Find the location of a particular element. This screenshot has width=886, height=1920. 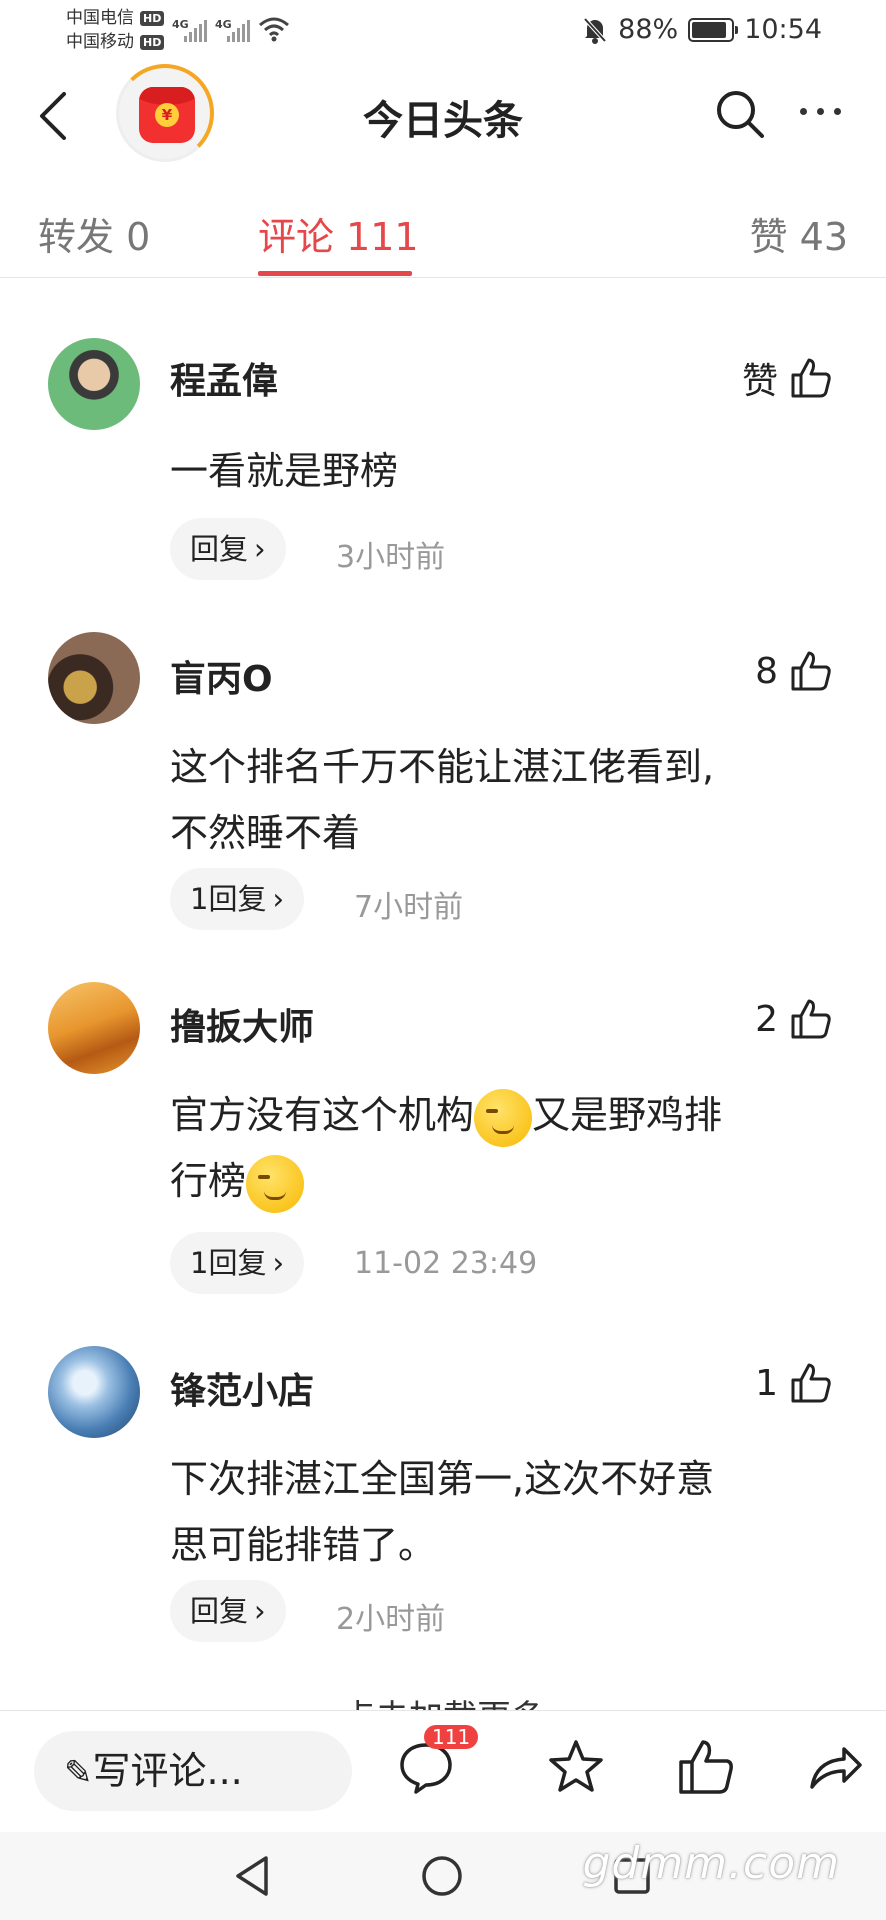

commenter-name: 程孟偉 is located at coordinates (224, 378).